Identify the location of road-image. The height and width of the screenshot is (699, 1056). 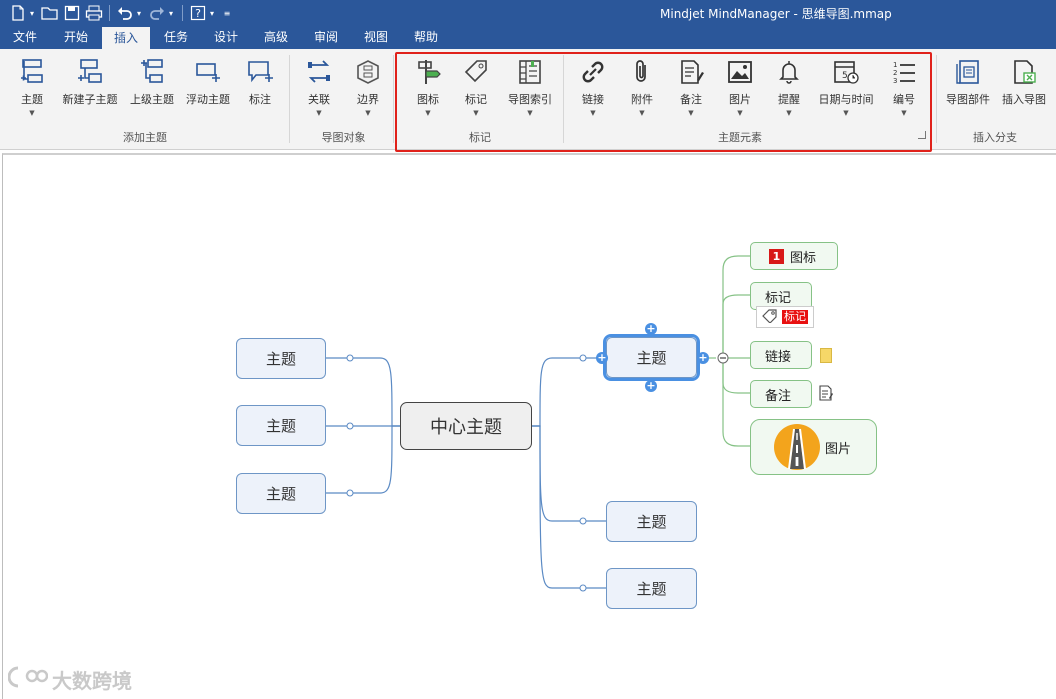
(797, 447).